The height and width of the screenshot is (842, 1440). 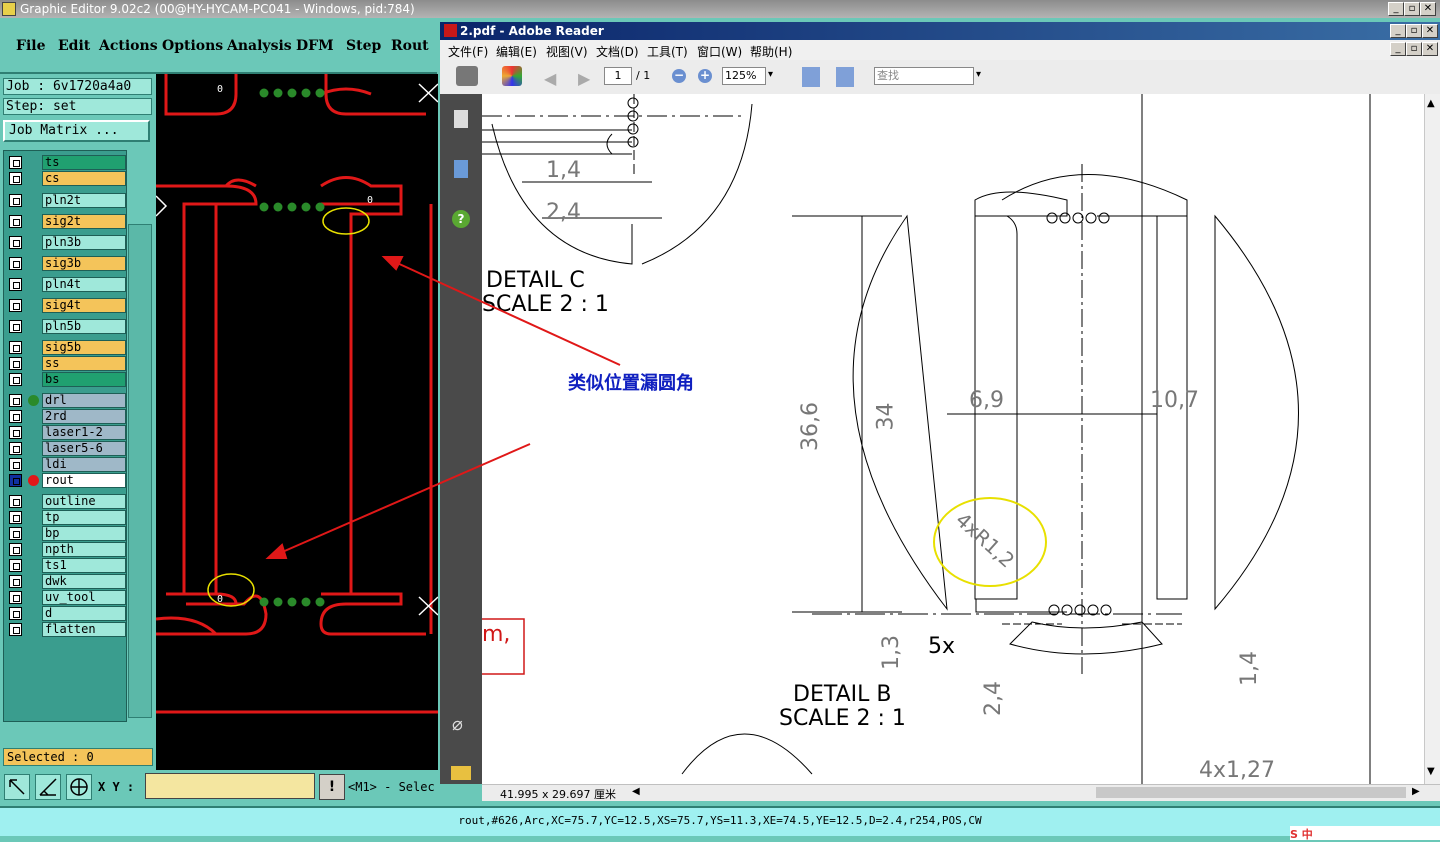 I want to click on ime-tray: S 中, so click(x=1365, y=833).